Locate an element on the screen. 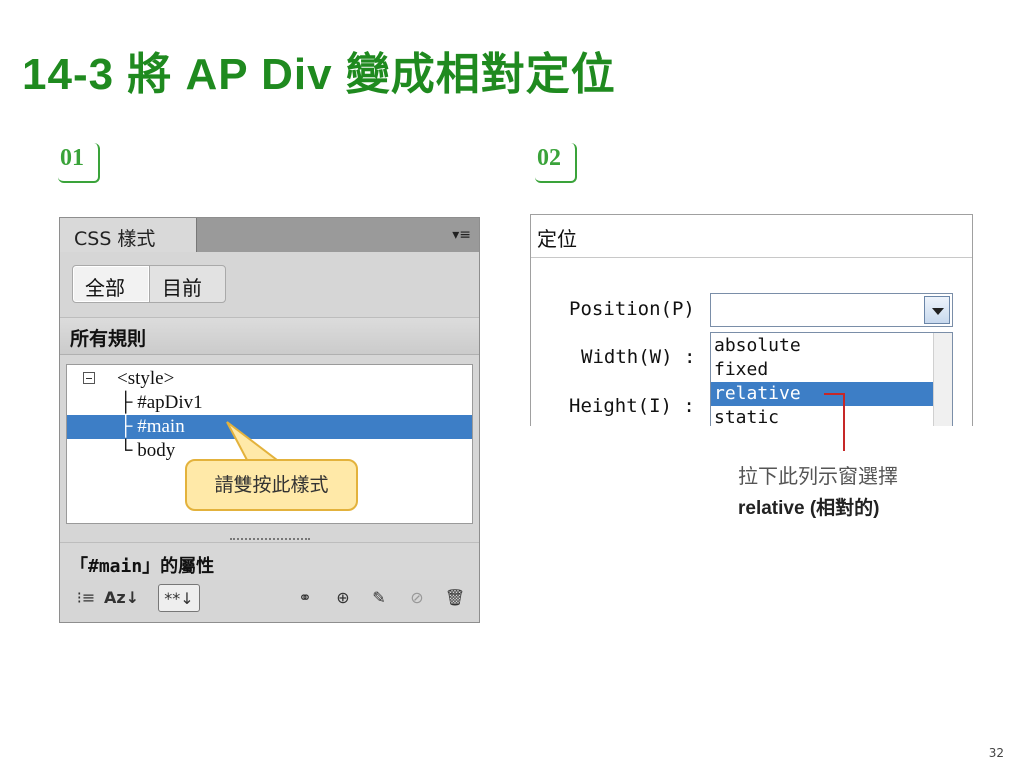 This screenshot has width=1024, height=768. annotation-line-horizontal is located at coordinates (834, 394).